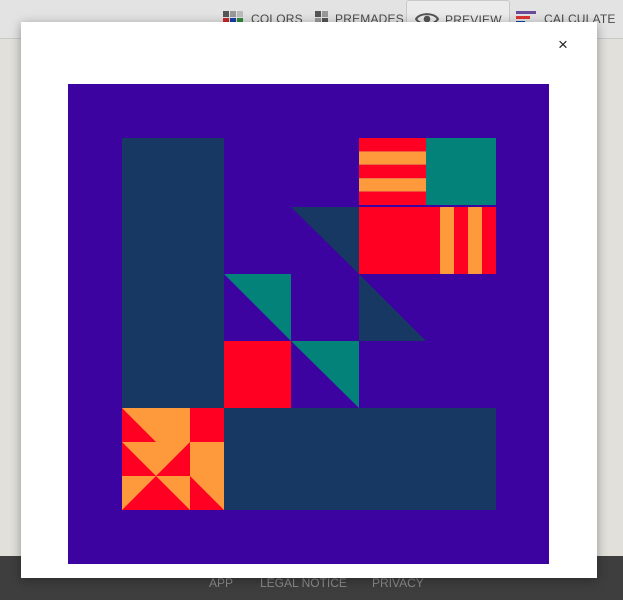 Image resolution: width=623 pixels, height=600 pixels. I want to click on close-button: ×, so click(563, 45).